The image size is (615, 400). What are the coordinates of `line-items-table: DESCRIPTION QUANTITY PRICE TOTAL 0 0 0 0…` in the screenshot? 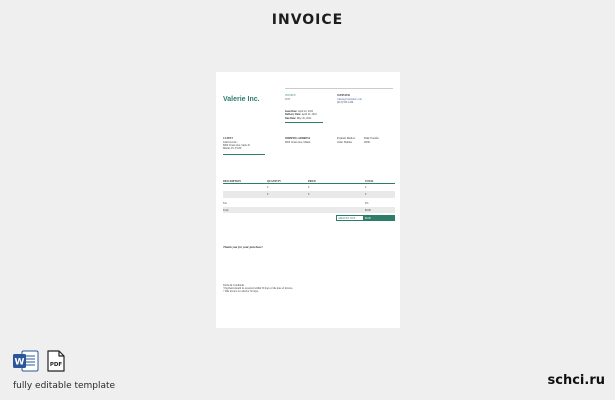 It's located at (309, 189).